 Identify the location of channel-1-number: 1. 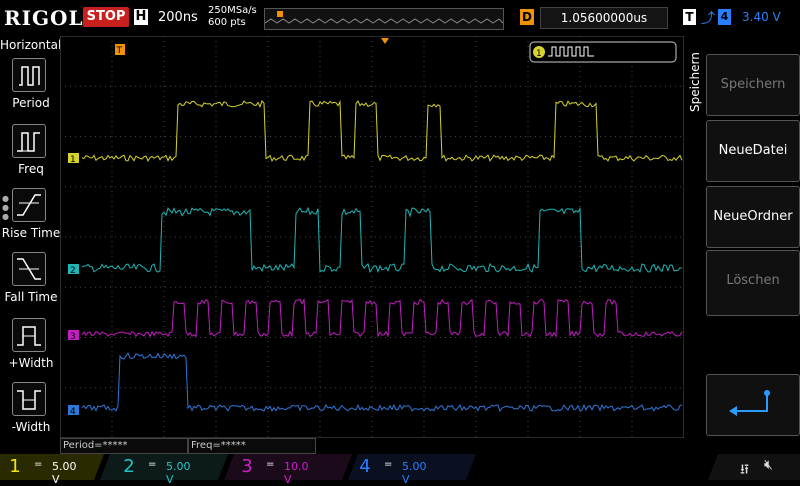
(15, 466).